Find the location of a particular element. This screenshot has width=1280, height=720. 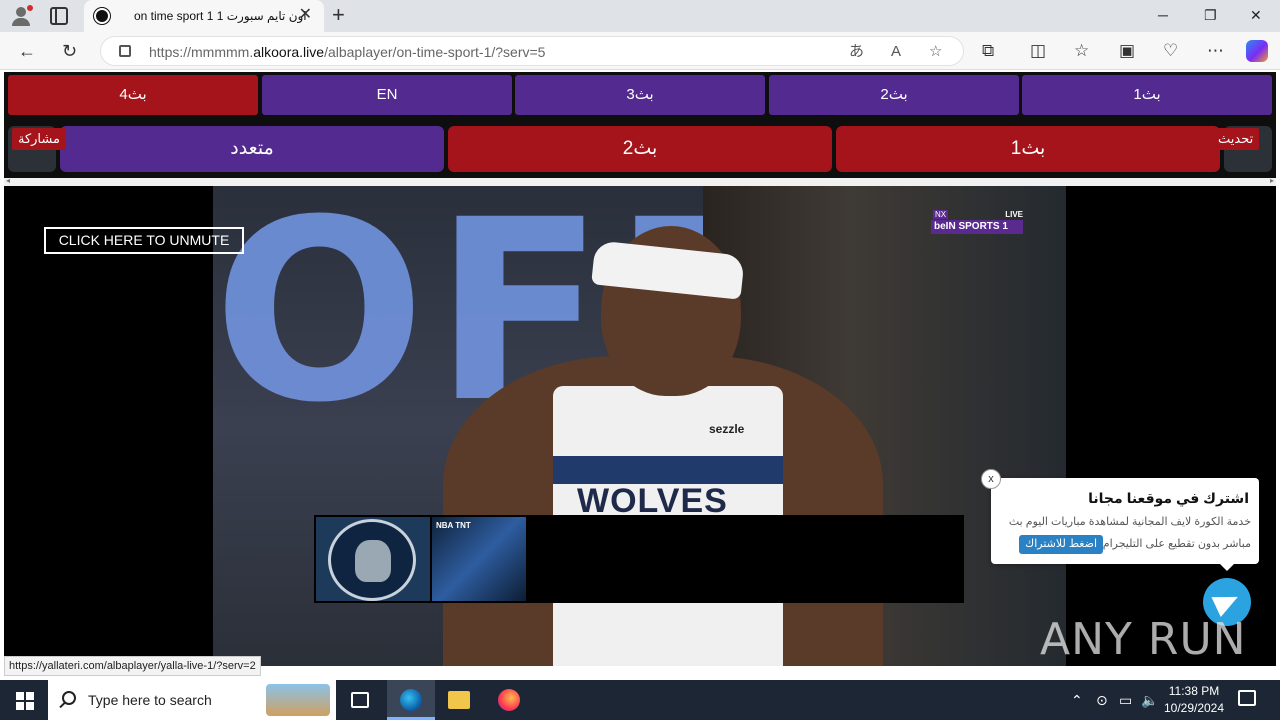

server-button-bth2: بث2 is located at coordinates (894, 95).